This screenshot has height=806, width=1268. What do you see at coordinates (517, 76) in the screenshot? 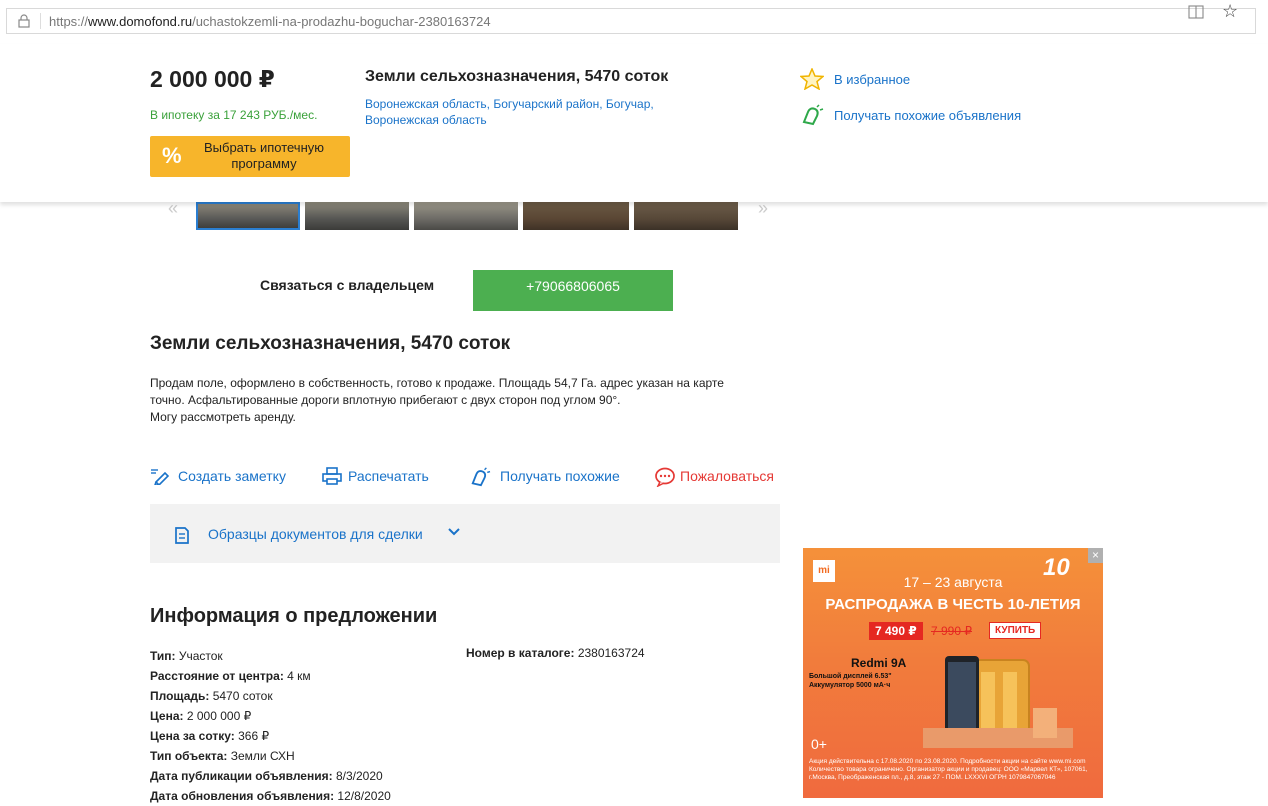
I see `header-title: Земли сельхозназначения, 5470 соток` at bounding box center [517, 76].